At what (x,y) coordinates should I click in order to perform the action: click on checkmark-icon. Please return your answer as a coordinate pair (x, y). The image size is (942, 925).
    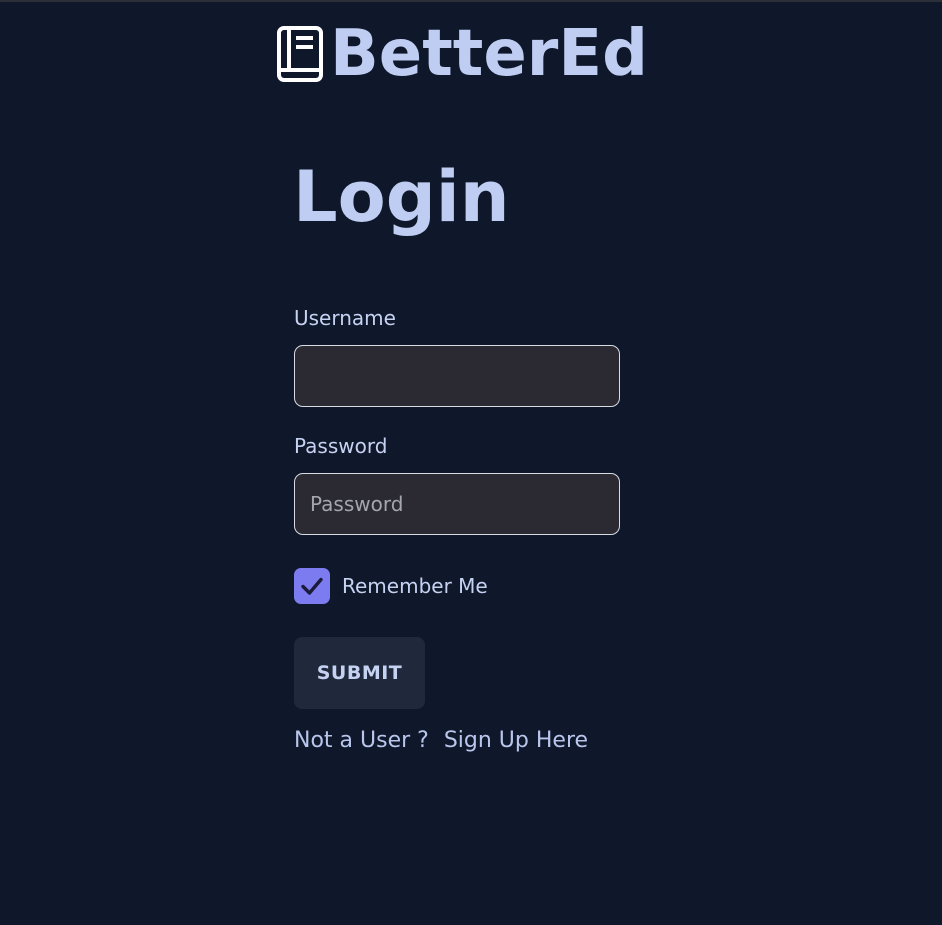
    Looking at the image, I should click on (312, 586).